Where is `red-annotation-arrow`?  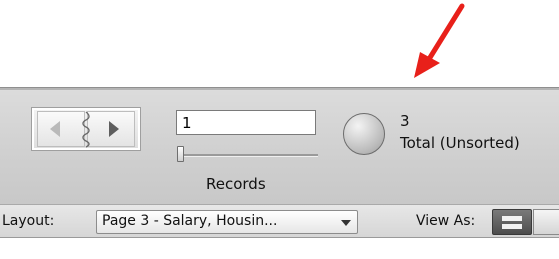
red-annotation-arrow is located at coordinates (439, 40).